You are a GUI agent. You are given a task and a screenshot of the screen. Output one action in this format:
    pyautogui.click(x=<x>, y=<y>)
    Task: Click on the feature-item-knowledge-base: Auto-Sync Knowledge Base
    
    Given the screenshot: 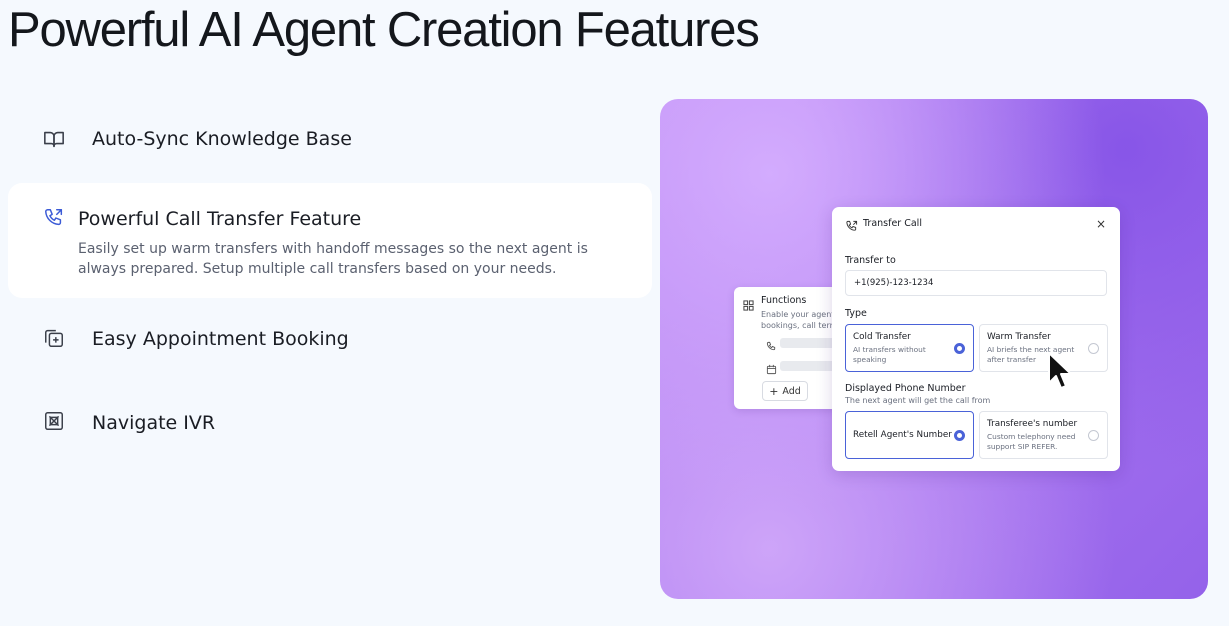 What is the action you would take?
    pyautogui.click(x=330, y=139)
    